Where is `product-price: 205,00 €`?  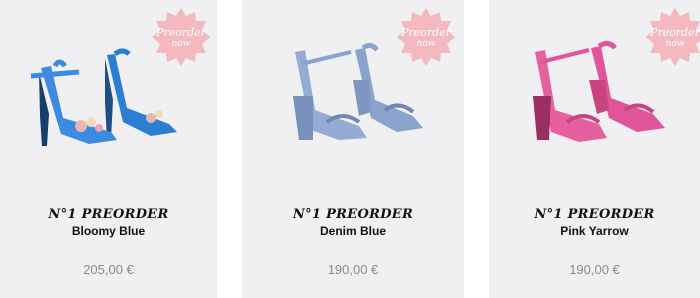
product-price: 205,00 € is located at coordinates (108, 269).